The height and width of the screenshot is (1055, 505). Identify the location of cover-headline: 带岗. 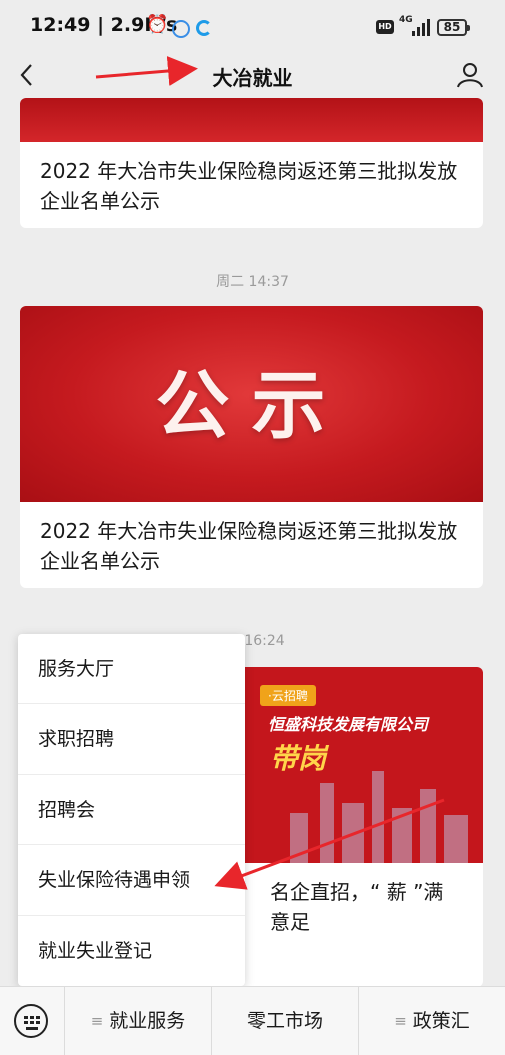
(298, 758).